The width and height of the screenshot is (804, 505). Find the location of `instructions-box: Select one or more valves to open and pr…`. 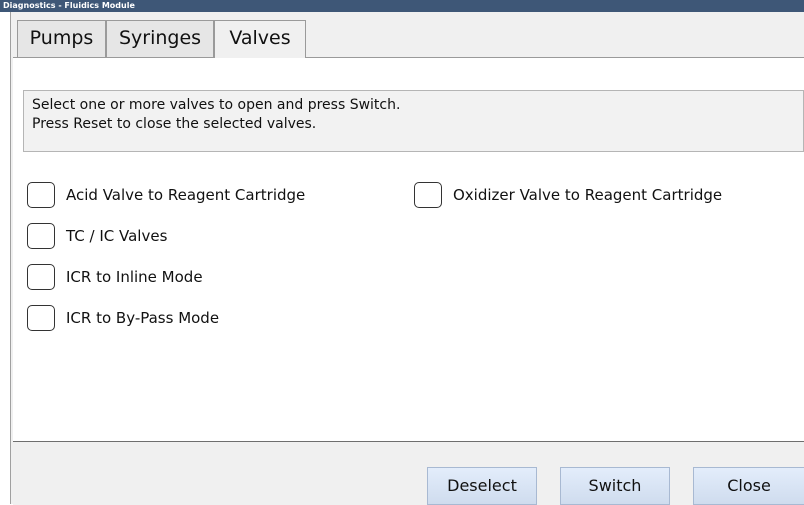

instructions-box: Select one or more valves to open and pr… is located at coordinates (413, 121).